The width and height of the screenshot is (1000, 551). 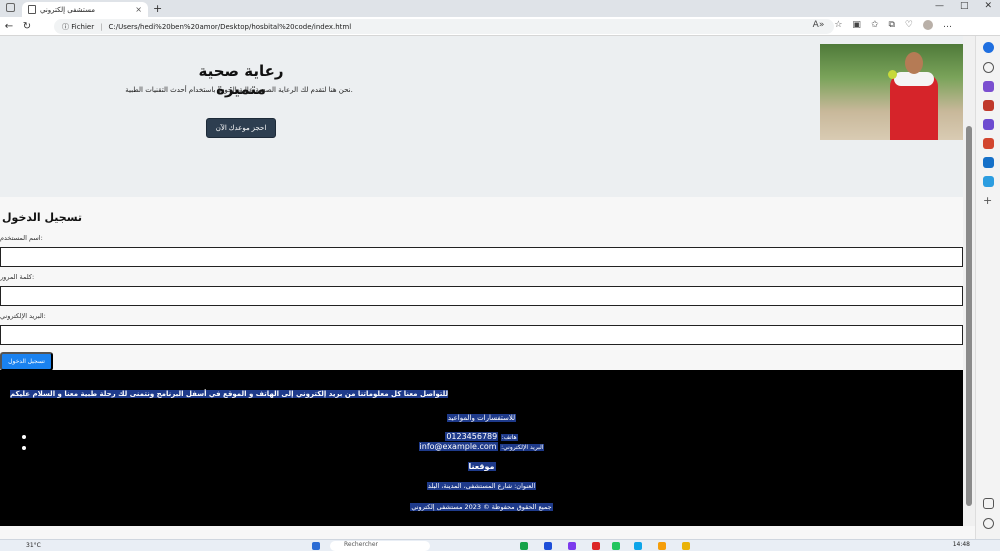 What do you see at coordinates (27, 26) in the screenshot?
I see `refresh-icon: ↻` at bounding box center [27, 26].